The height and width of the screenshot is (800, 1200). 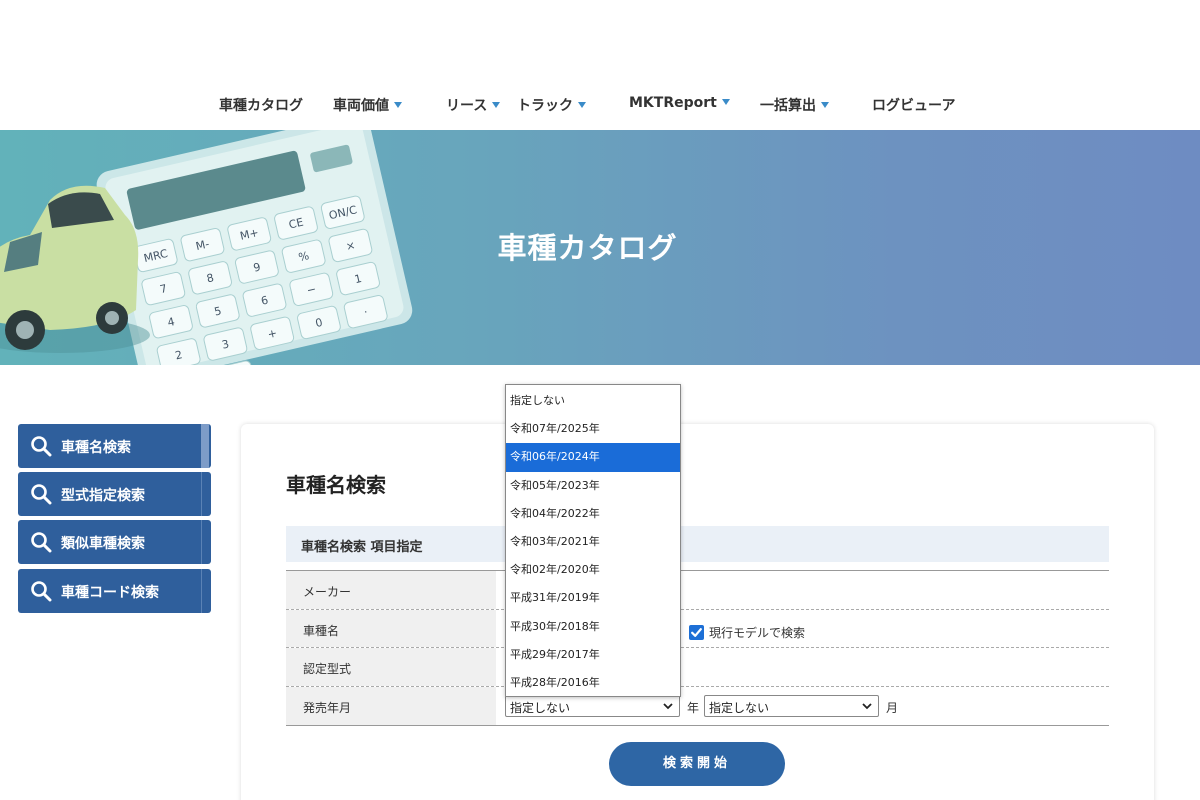 I want to click on nav-item-vehicle-value: 車両価値, so click(x=367, y=105).